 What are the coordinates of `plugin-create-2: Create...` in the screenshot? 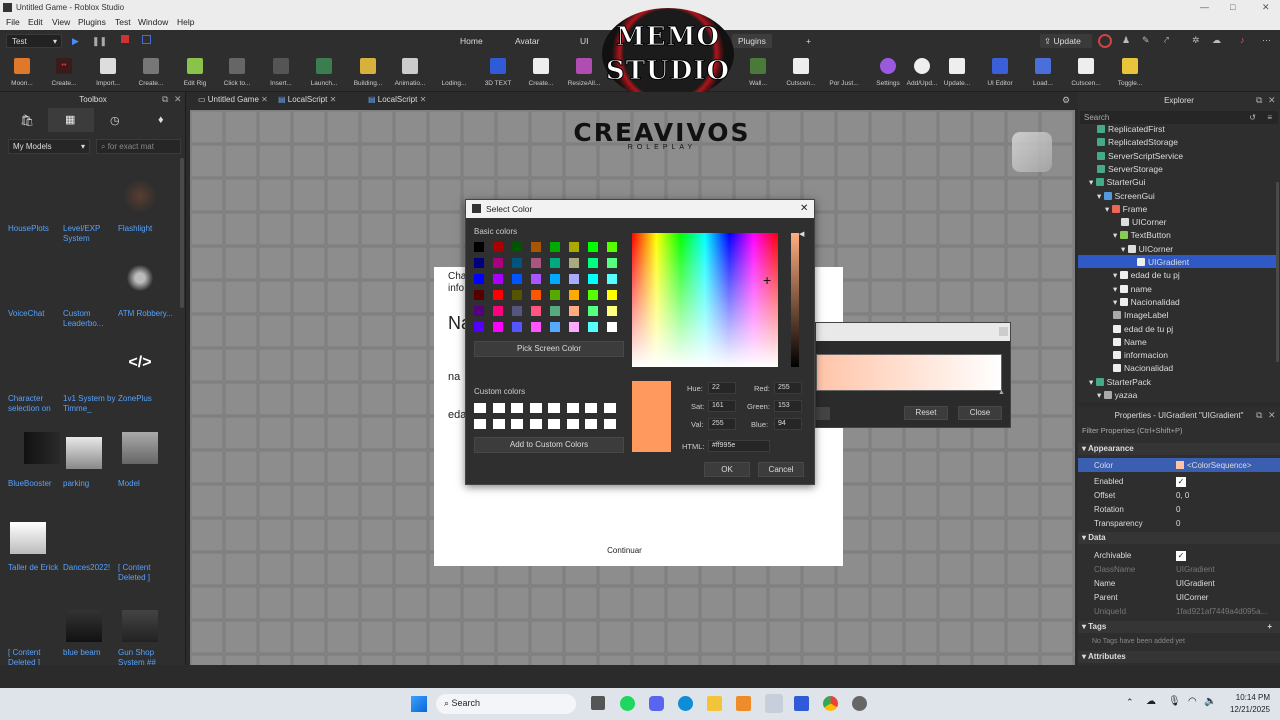 It's located at (151, 72).